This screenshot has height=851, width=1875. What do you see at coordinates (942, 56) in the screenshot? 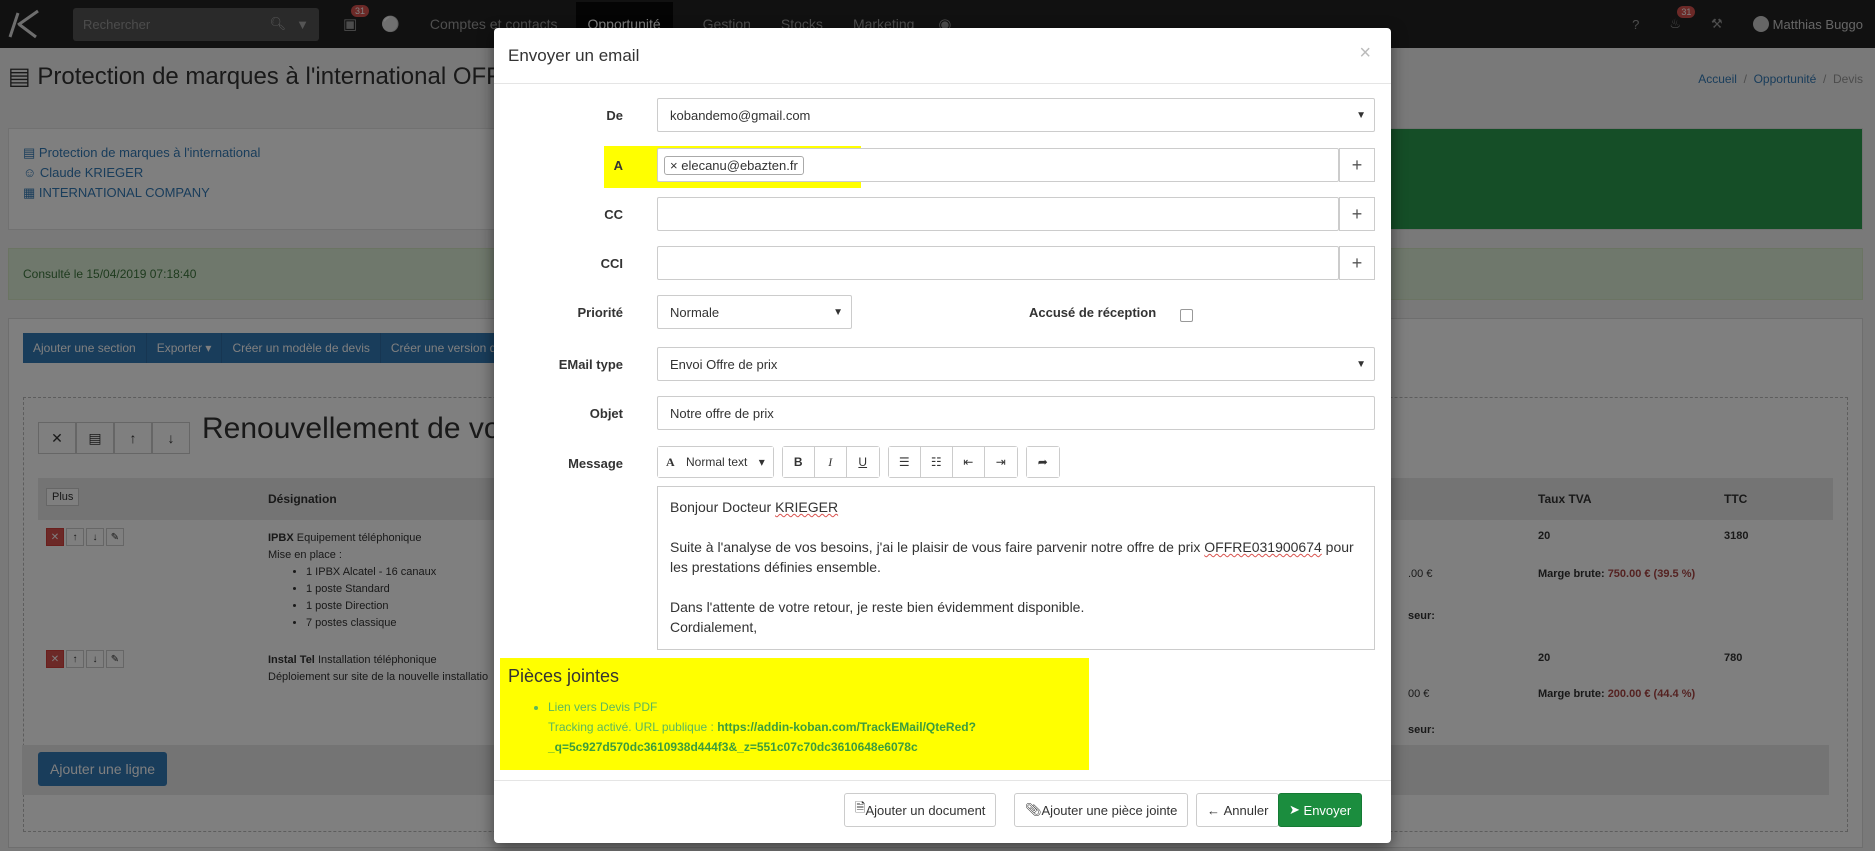
I see `modal-header: Envoyer un email ×` at bounding box center [942, 56].